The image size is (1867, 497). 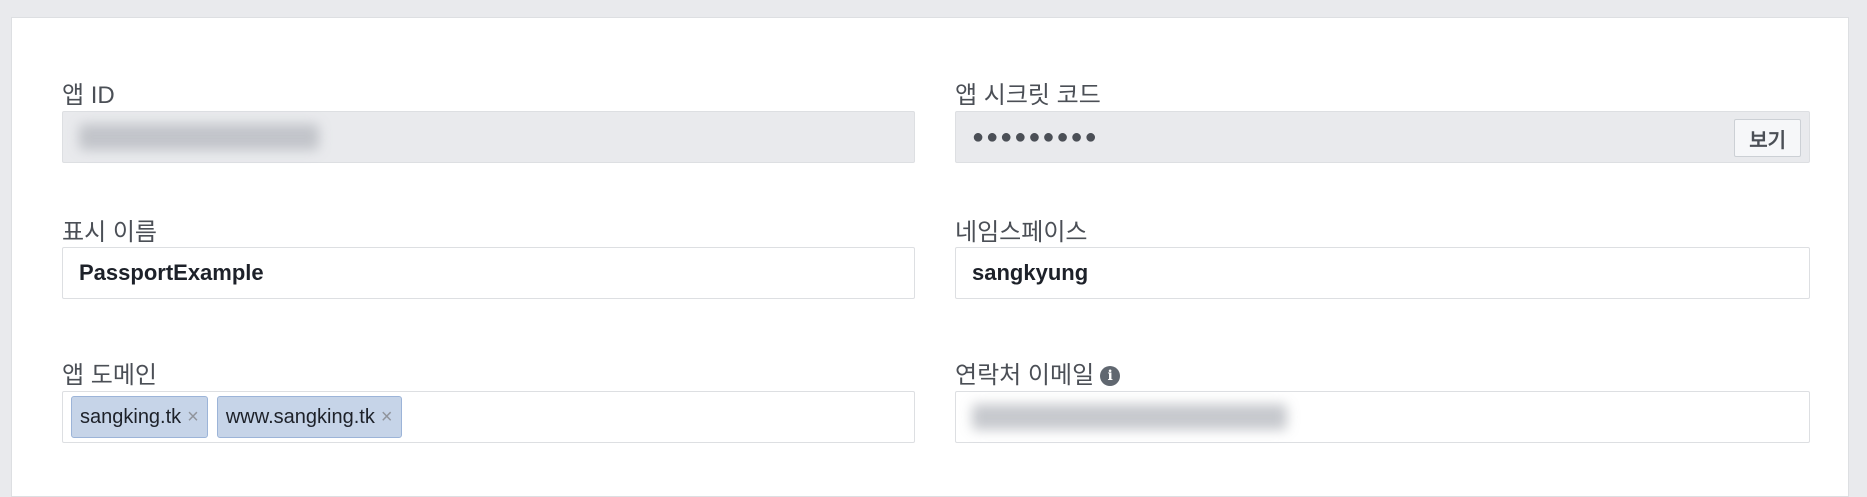 I want to click on app-id-redacted-value, so click(x=199, y=137).